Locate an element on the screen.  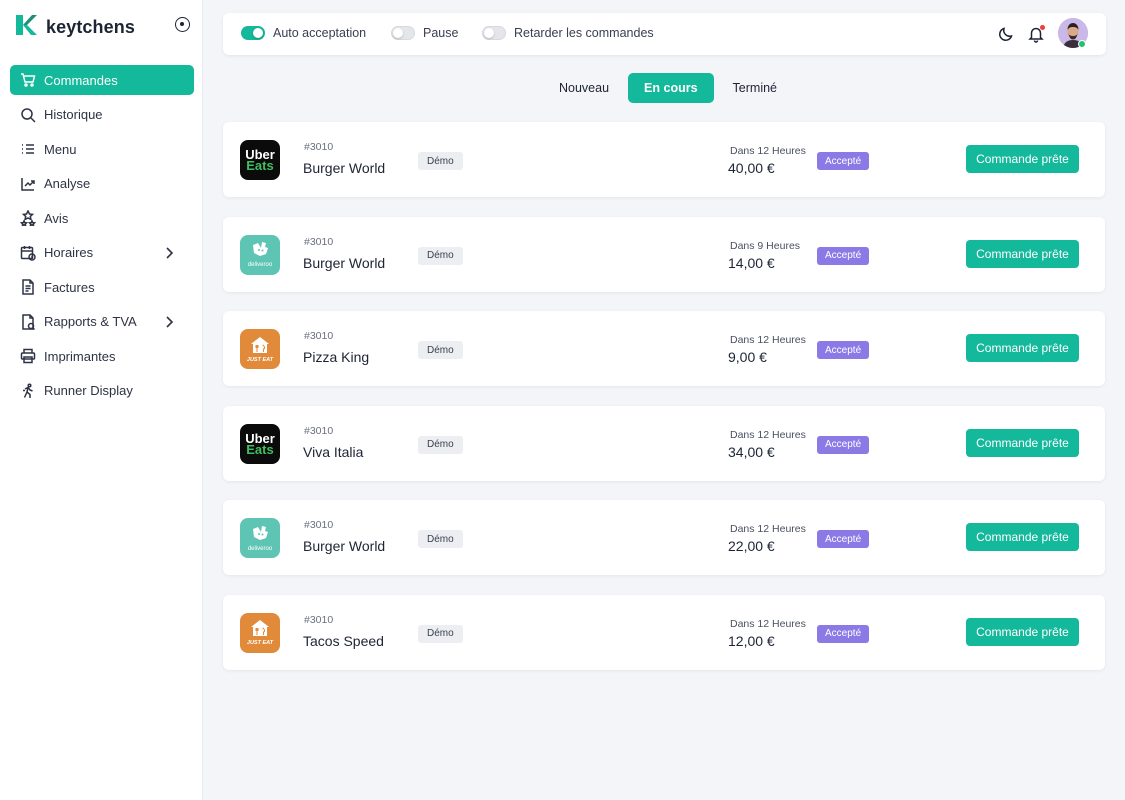
tab-nouveau: Nouveau is located at coordinates (584, 88).